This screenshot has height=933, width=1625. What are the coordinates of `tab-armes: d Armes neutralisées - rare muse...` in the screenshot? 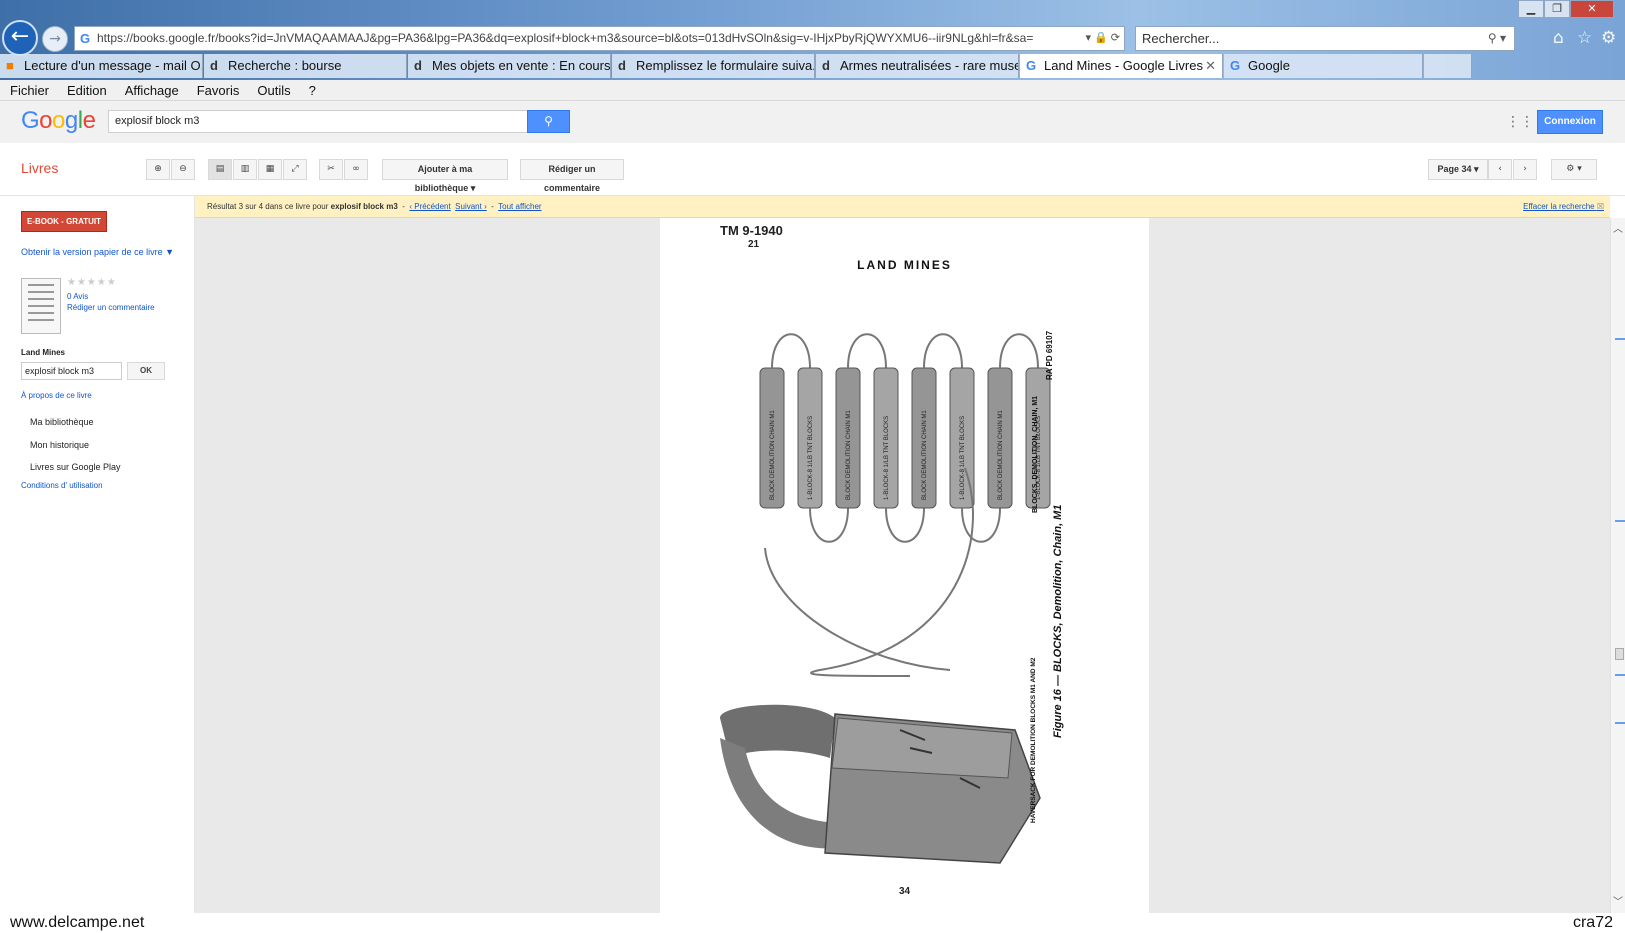 It's located at (917, 66).